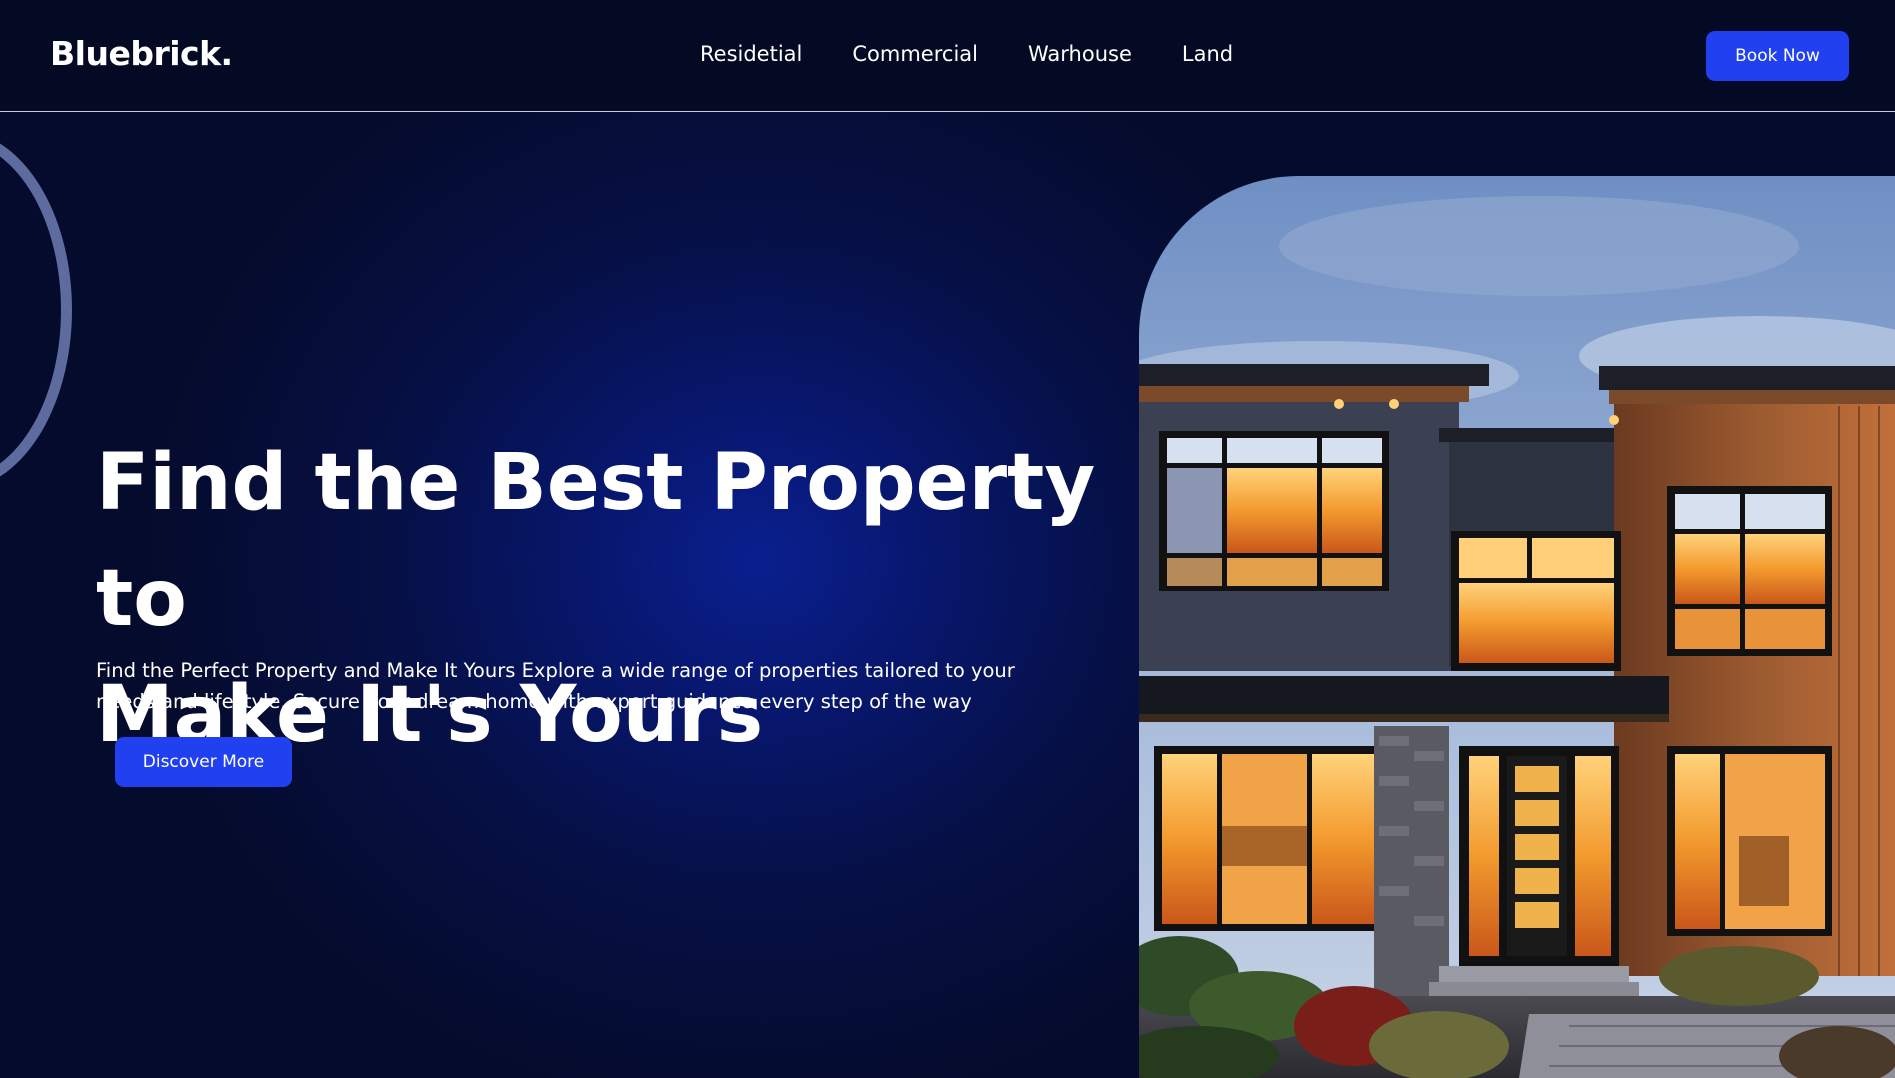 This screenshot has height=1078, width=1895. Describe the element at coordinates (1207, 54) in the screenshot. I see `nav-item-land: Land` at that location.